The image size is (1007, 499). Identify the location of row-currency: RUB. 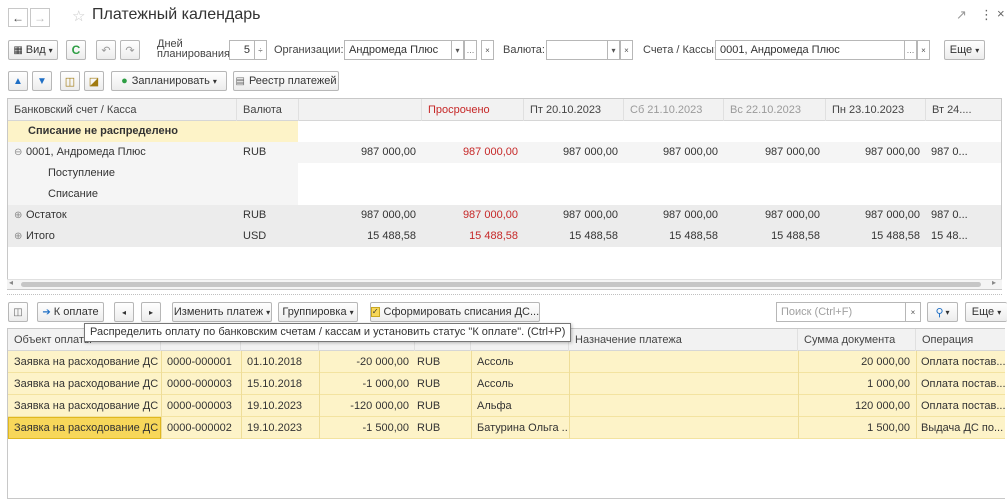
(255, 152).